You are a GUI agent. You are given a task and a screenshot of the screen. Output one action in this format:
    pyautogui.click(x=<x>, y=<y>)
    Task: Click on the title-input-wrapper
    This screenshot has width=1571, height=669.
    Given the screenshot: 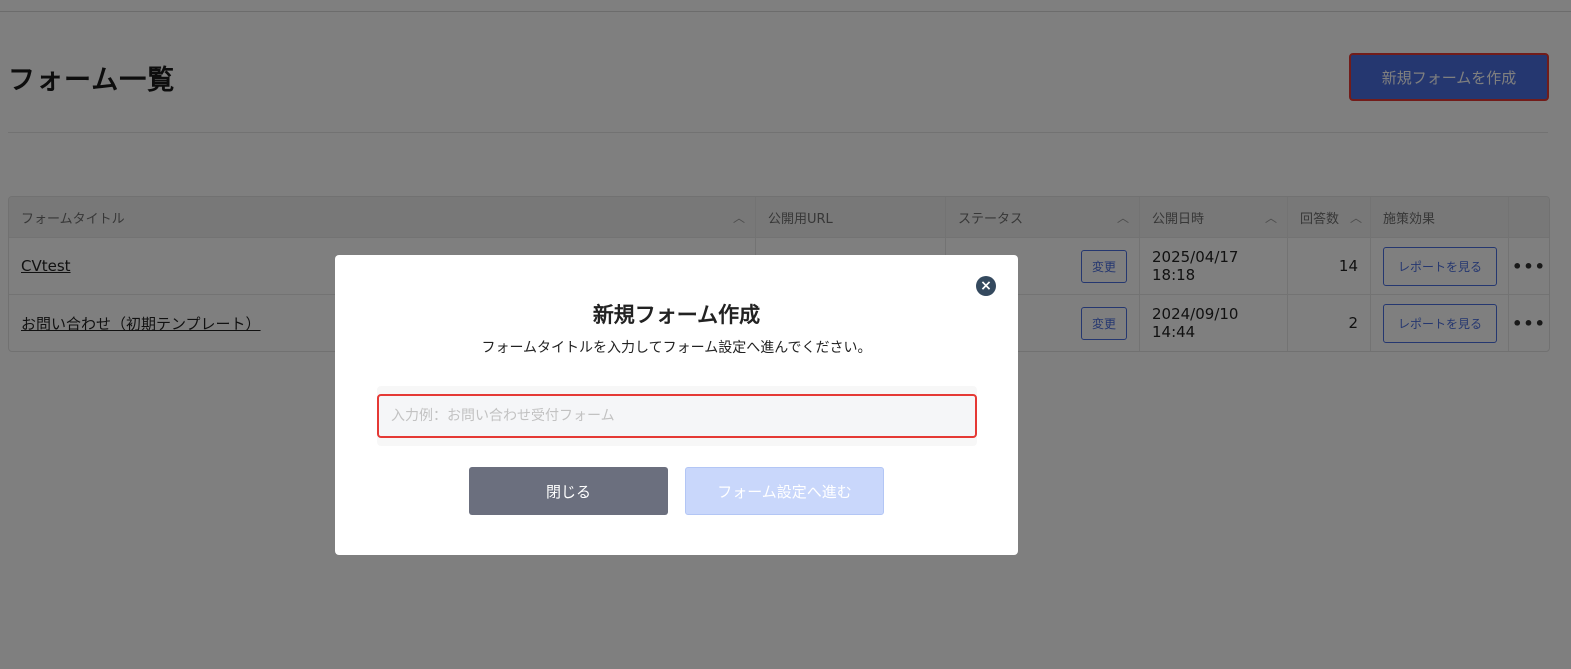 What is the action you would take?
    pyautogui.click(x=677, y=416)
    